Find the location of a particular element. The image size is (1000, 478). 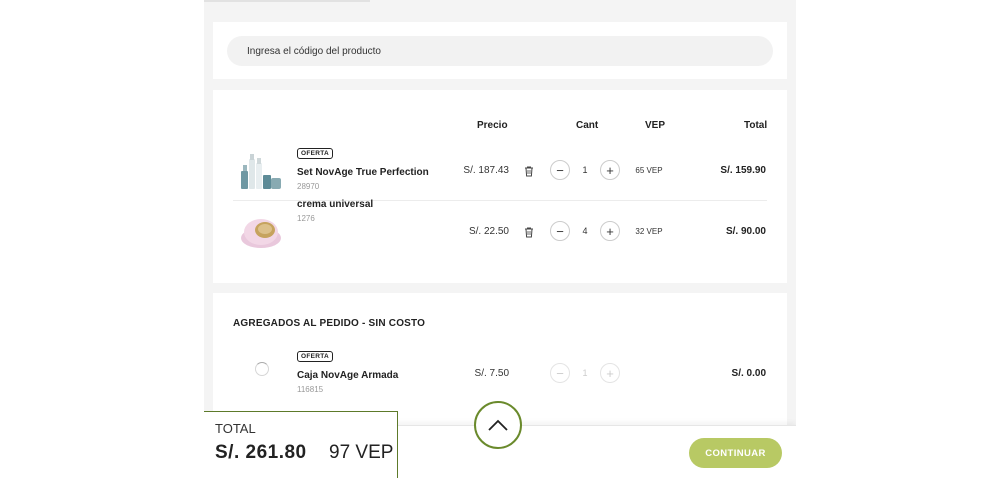

order-total-box: TOTAL S/. 261.80 97 VEP is located at coordinates (301, 444).